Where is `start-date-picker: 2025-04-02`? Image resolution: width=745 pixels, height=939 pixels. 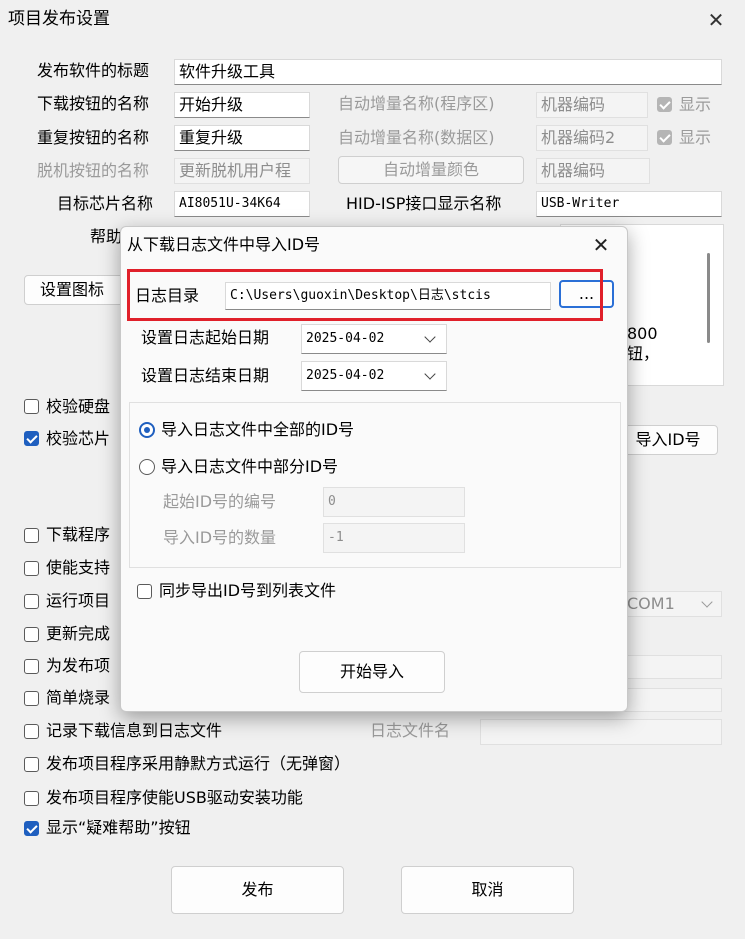 start-date-picker: 2025-04-02 is located at coordinates (374, 339).